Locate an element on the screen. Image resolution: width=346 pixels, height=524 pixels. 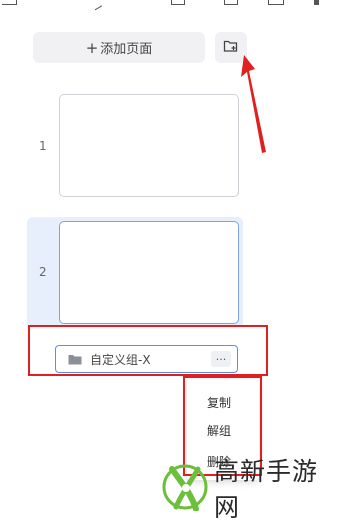
annotation-arrow is located at coordinates (253, 104).